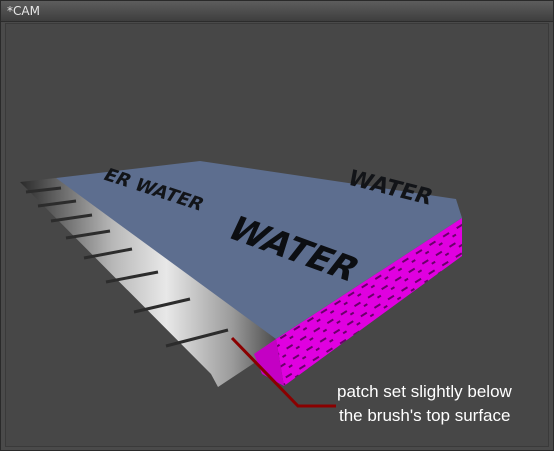  Describe the element at coordinates (424, 415) in the screenshot. I see `annotation-line-2: the brush's top surface` at that location.